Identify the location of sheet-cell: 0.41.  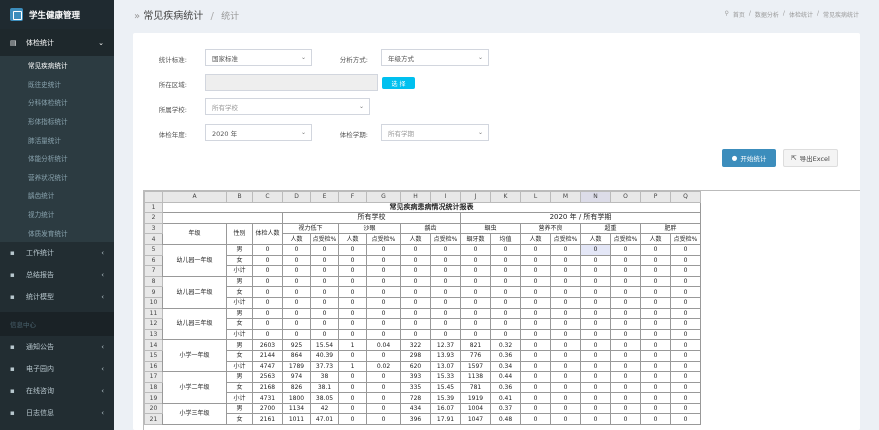
(505, 398).